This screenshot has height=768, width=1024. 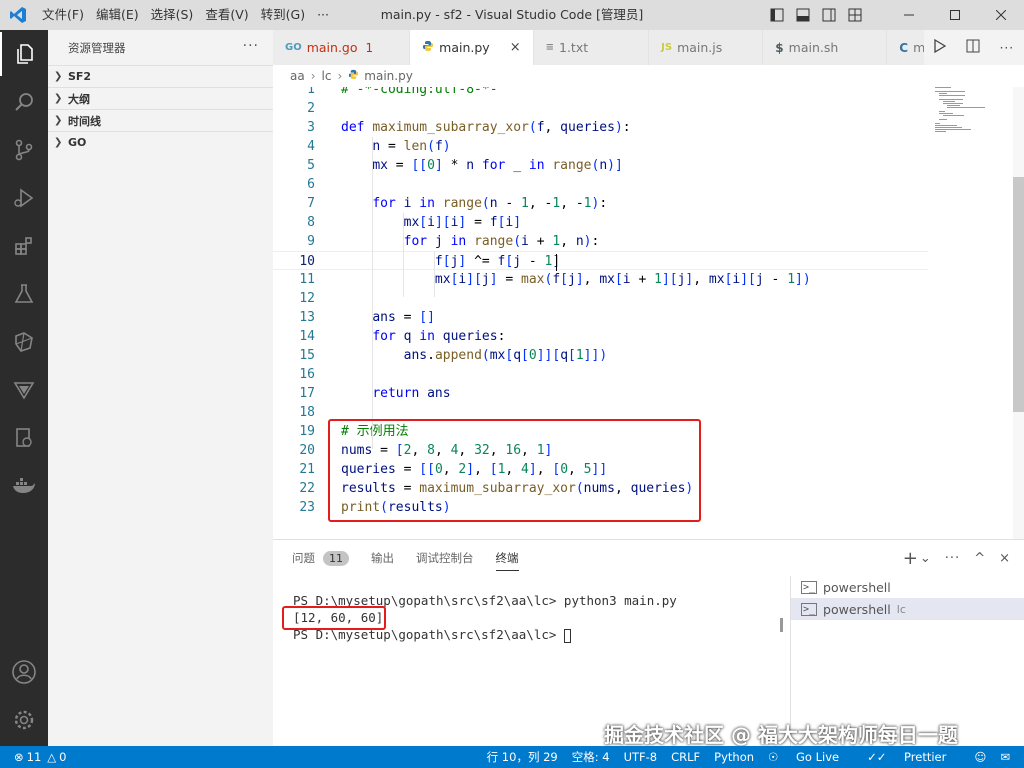 What do you see at coordinates (781, 625) in the screenshot?
I see `terminal-scrollbar` at bounding box center [781, 625].